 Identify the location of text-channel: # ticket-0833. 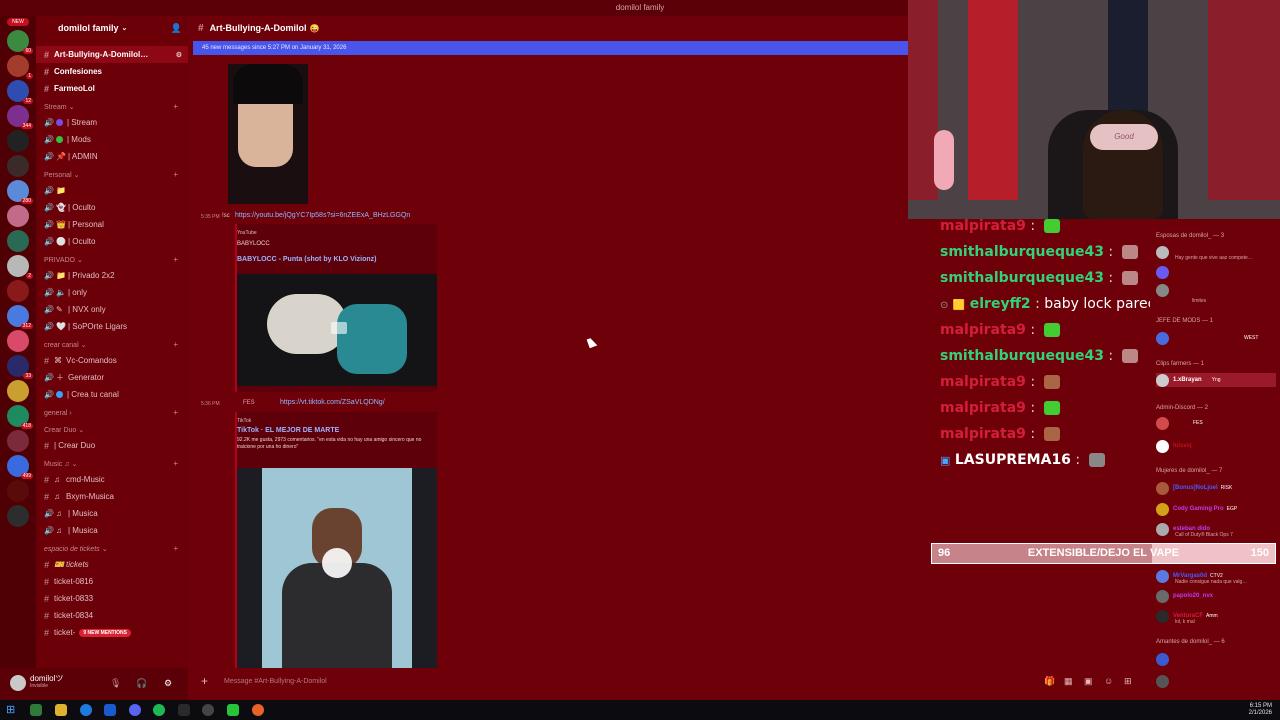
(112, 598).